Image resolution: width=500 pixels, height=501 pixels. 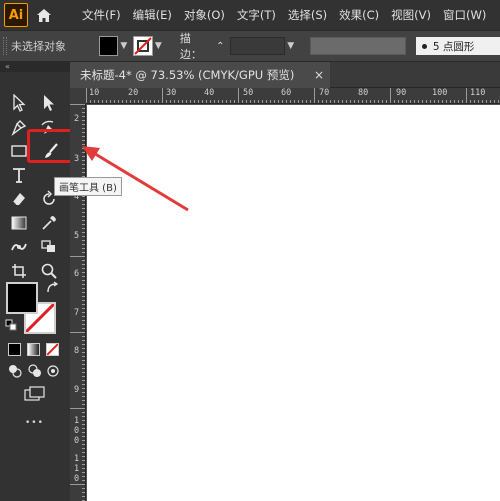 I want to click on direct-selection-tool-icon, so click(x=49, y=103).